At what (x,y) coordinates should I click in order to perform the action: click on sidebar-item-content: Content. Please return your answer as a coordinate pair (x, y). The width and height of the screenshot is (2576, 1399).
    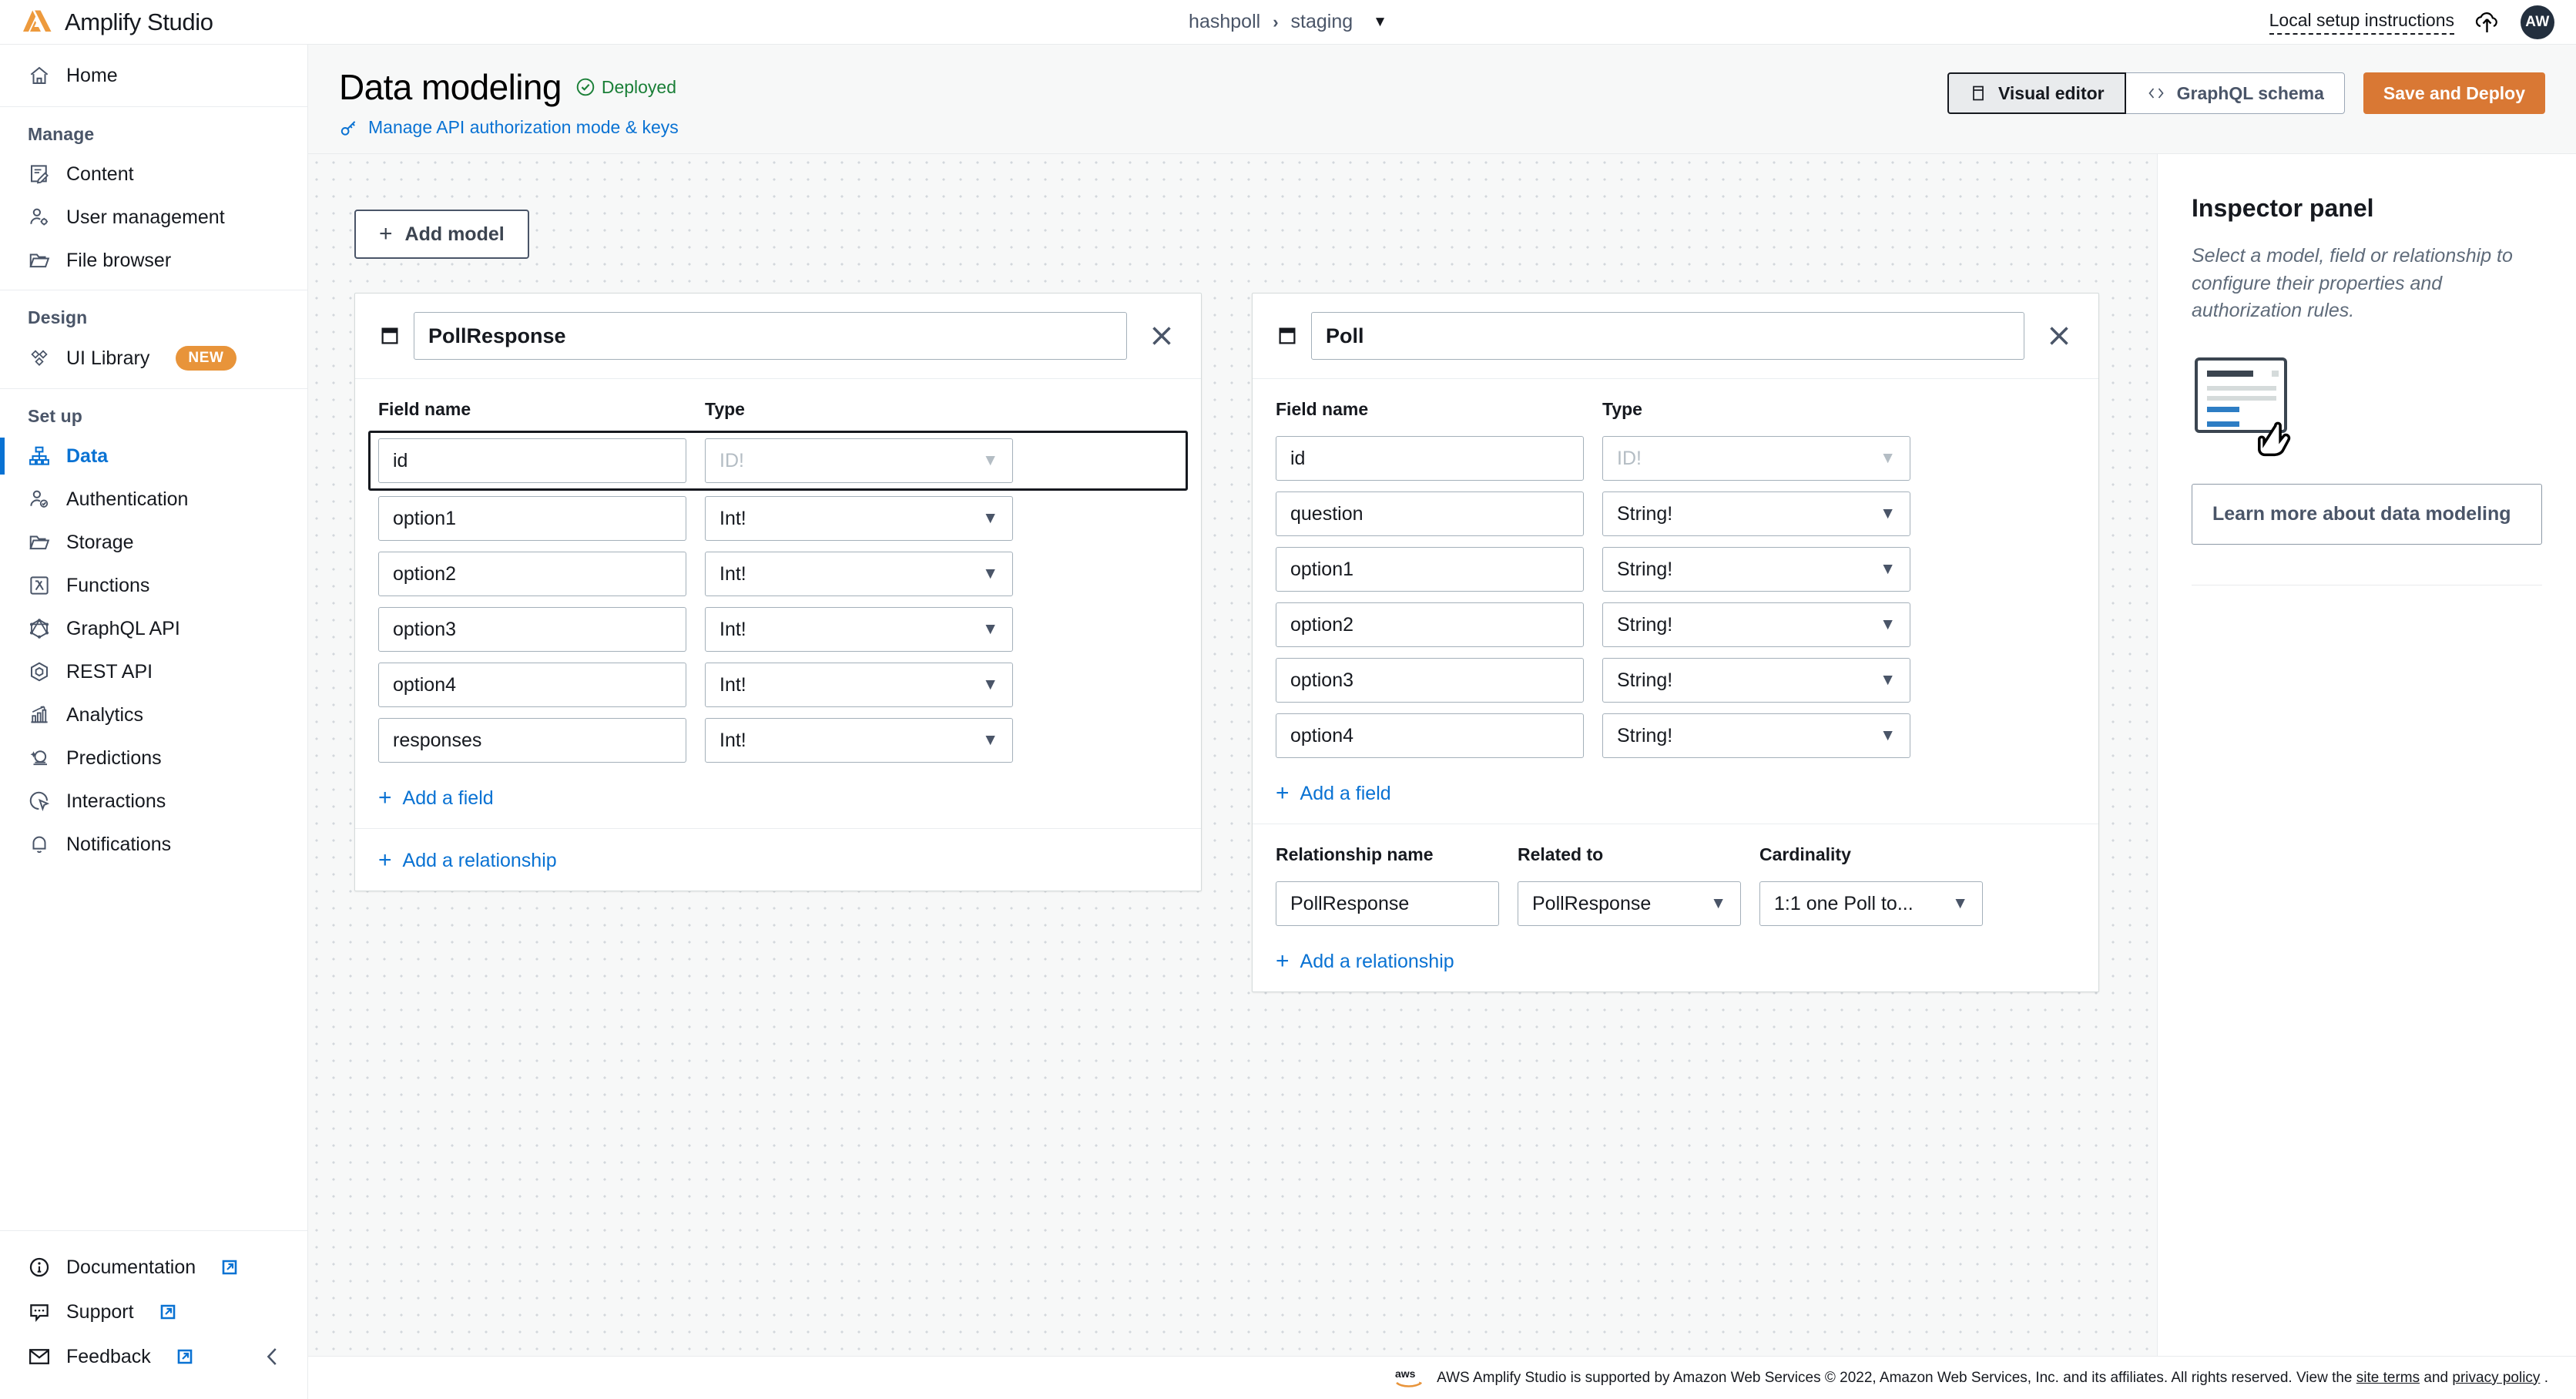
    Looking at the image, I should click on (153, 174).